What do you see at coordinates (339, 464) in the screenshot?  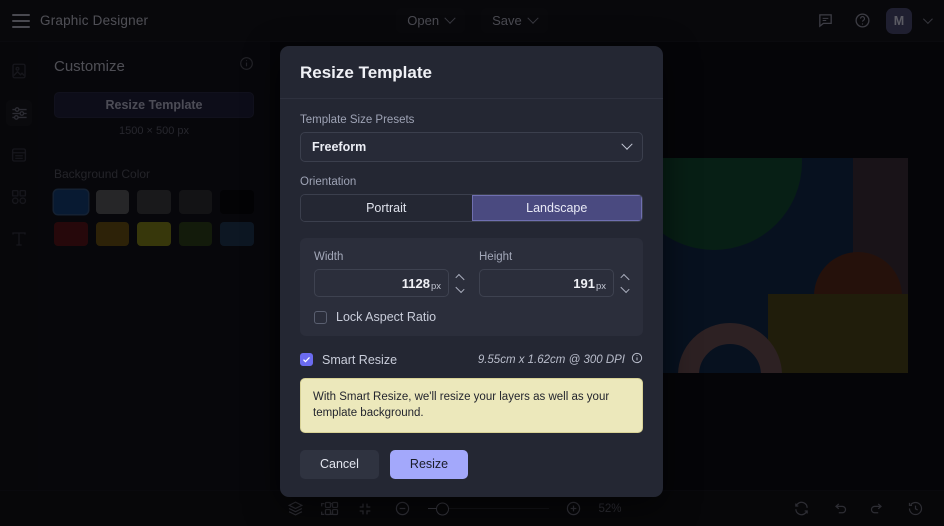 I see `cancel-button: Cancel` at bounding box center [339, 464].